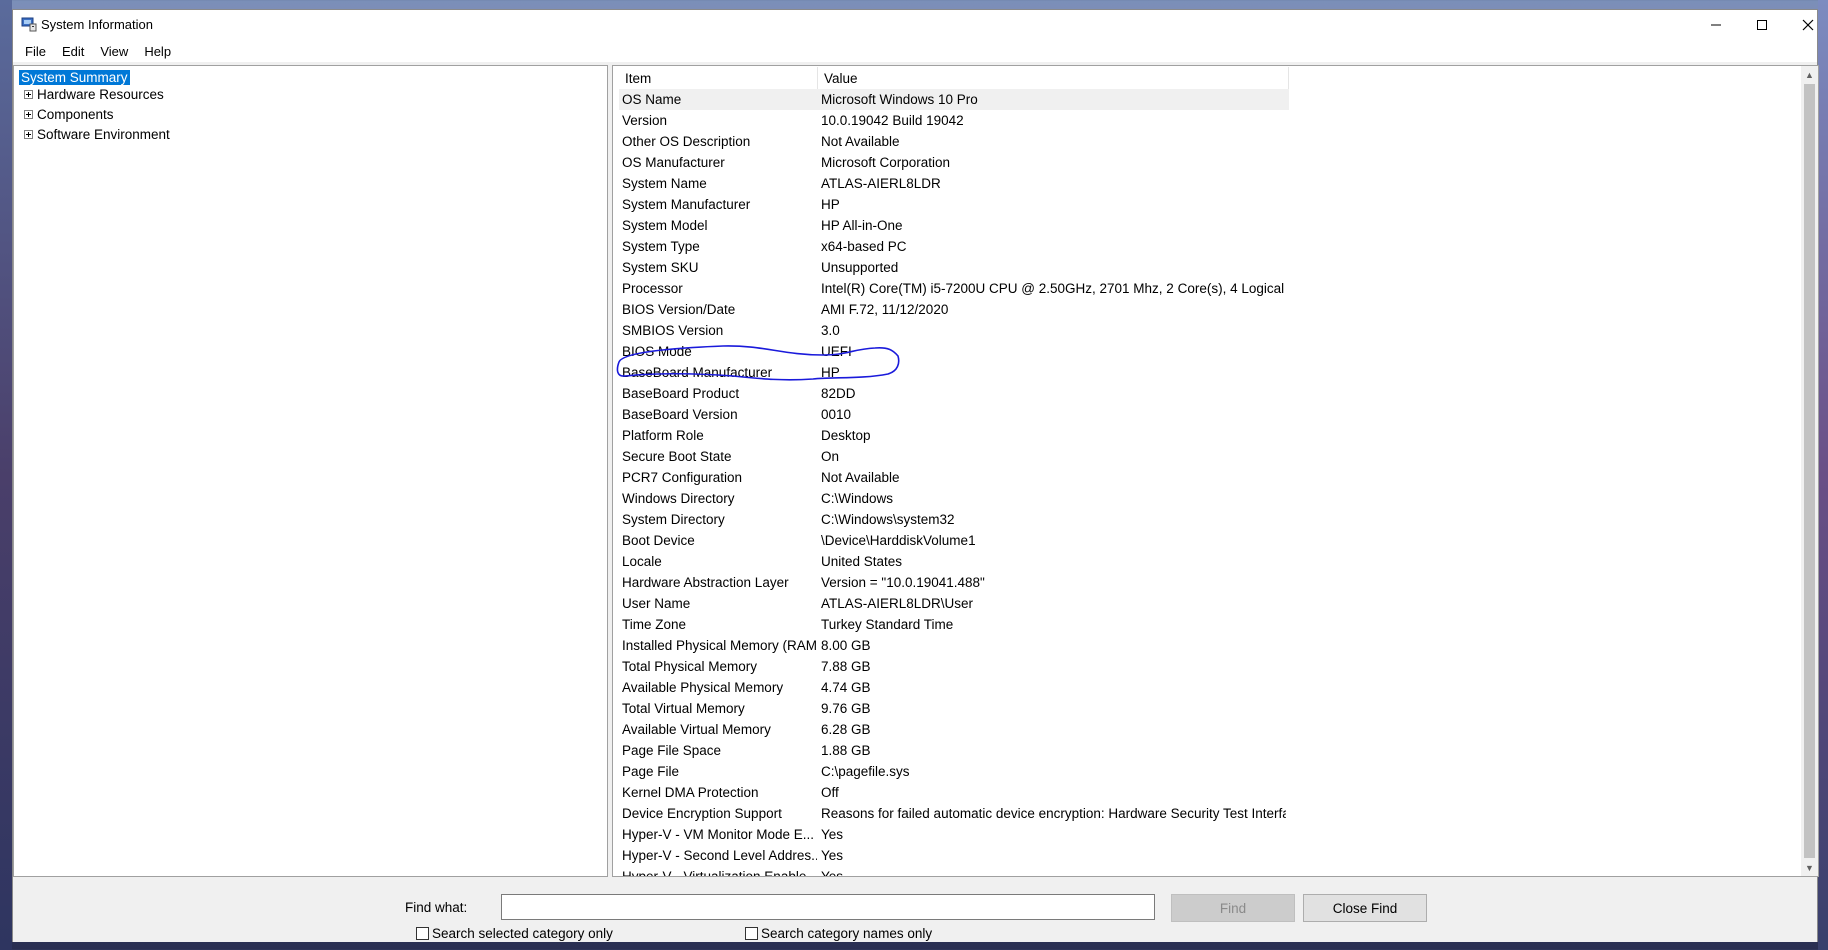 This screenshot has width=1828, height=950. I want to click on desktop-wallpaper-left, so click(6, 475).